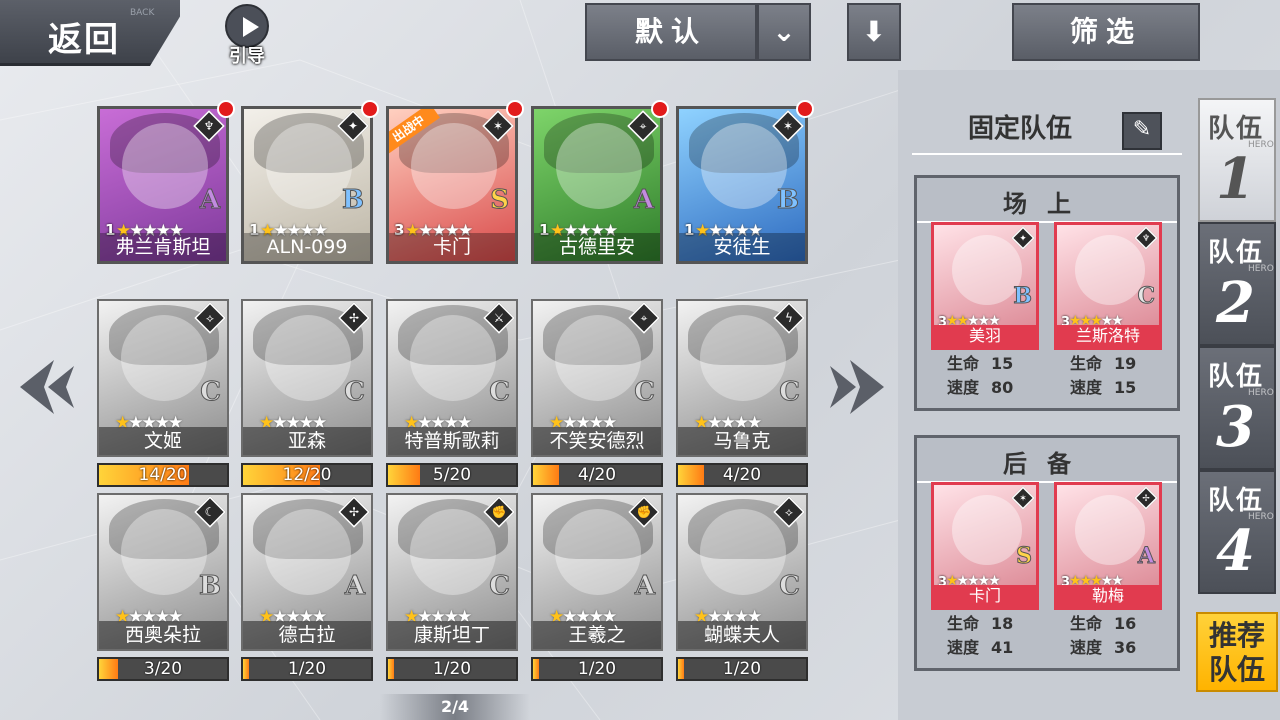 The width and height of the screenshot is (1280, 720). Describe the element at coordinates (1023, 238) in the screenshot. I see `class-icon: ✦` at that location.